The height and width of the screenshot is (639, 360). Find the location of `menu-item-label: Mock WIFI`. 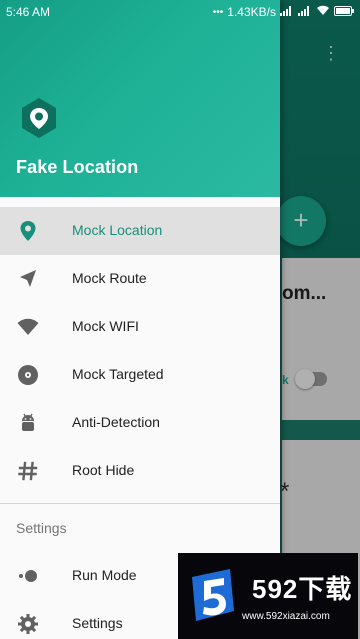

menu-item-label: Mock WIFI is located at coordinates (105, 326).